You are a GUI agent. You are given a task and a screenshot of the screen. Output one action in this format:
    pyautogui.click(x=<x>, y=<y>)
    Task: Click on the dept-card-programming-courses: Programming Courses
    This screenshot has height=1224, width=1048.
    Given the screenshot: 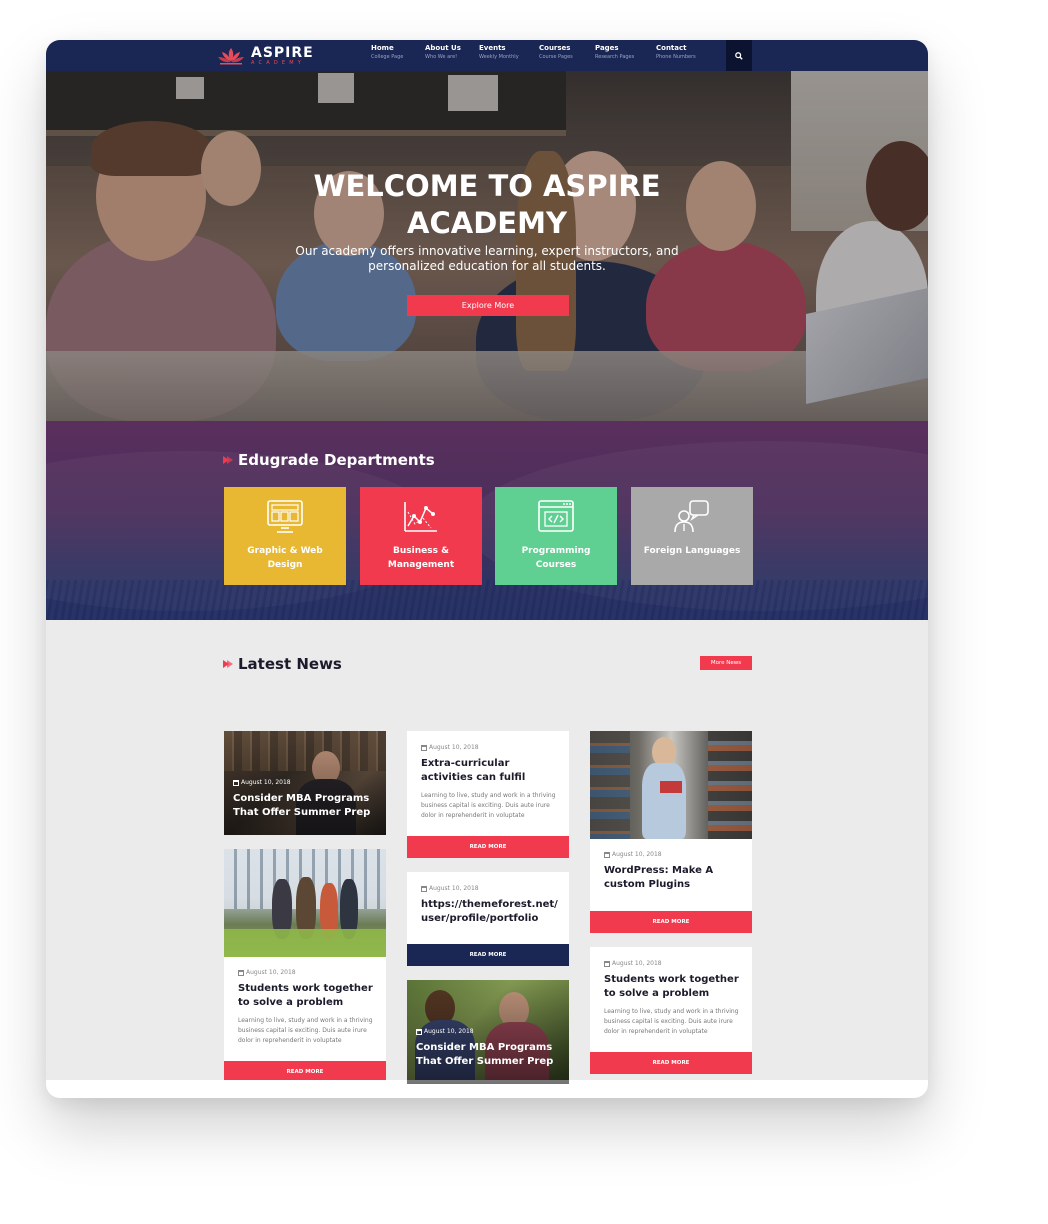 What is the action you would take?
    pyautogui.click(x=556, y=536)
    